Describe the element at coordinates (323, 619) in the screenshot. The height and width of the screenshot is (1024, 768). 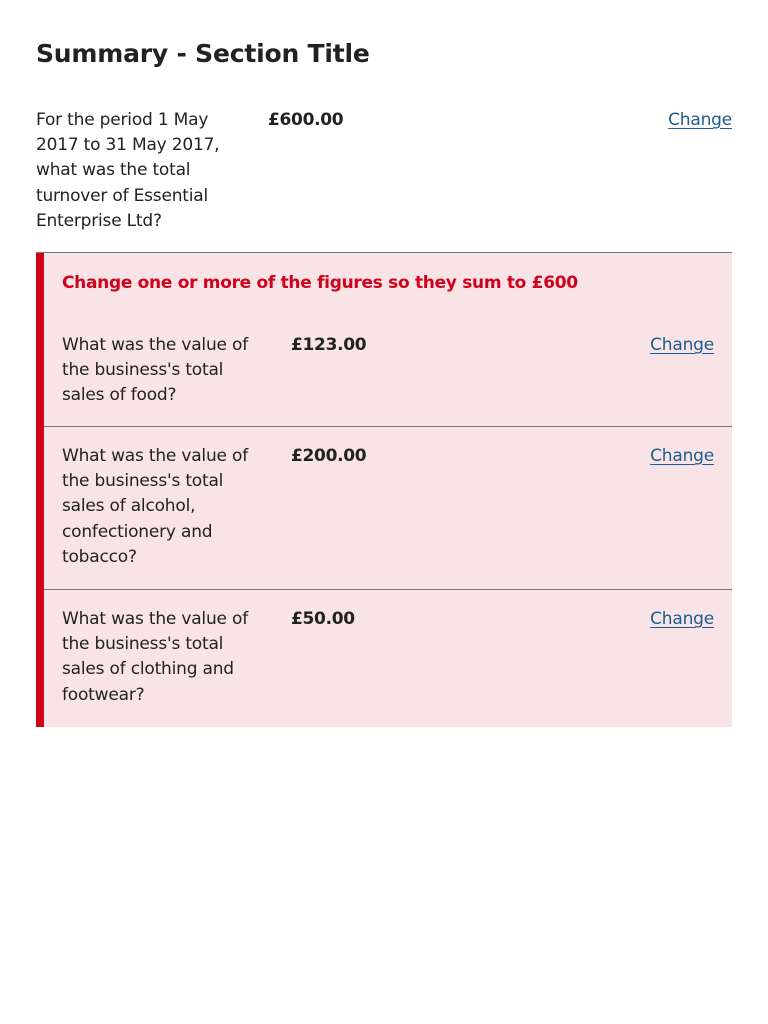
I see `clothing-sales-value: £50.00` at that location.